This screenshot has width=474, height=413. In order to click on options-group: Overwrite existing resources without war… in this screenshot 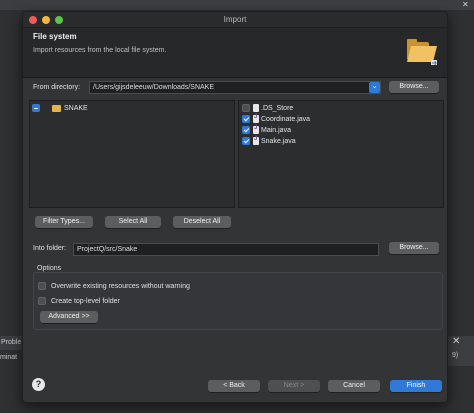, I will do `click(238, 301)`.